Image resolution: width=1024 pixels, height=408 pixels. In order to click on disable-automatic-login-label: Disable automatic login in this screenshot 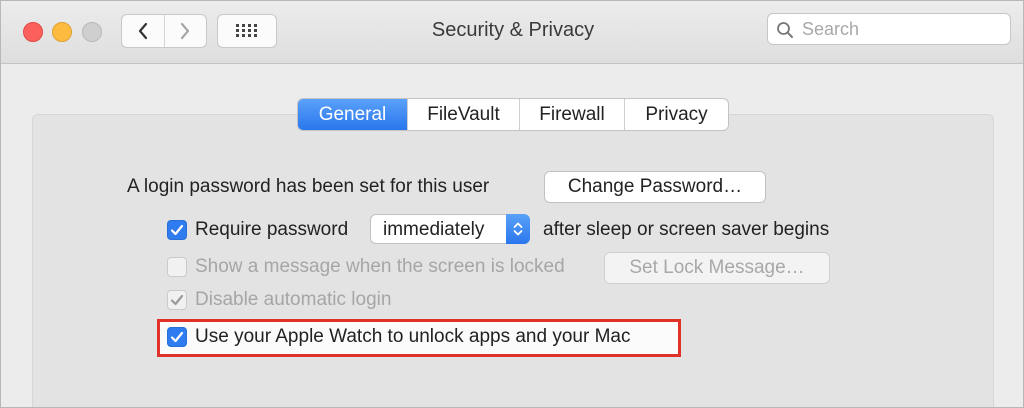, I will do `click(293, 299)`.